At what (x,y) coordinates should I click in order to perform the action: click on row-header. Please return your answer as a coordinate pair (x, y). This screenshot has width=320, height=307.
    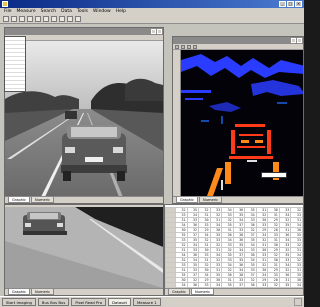
    Looking at the image, I should click on (170, 285).